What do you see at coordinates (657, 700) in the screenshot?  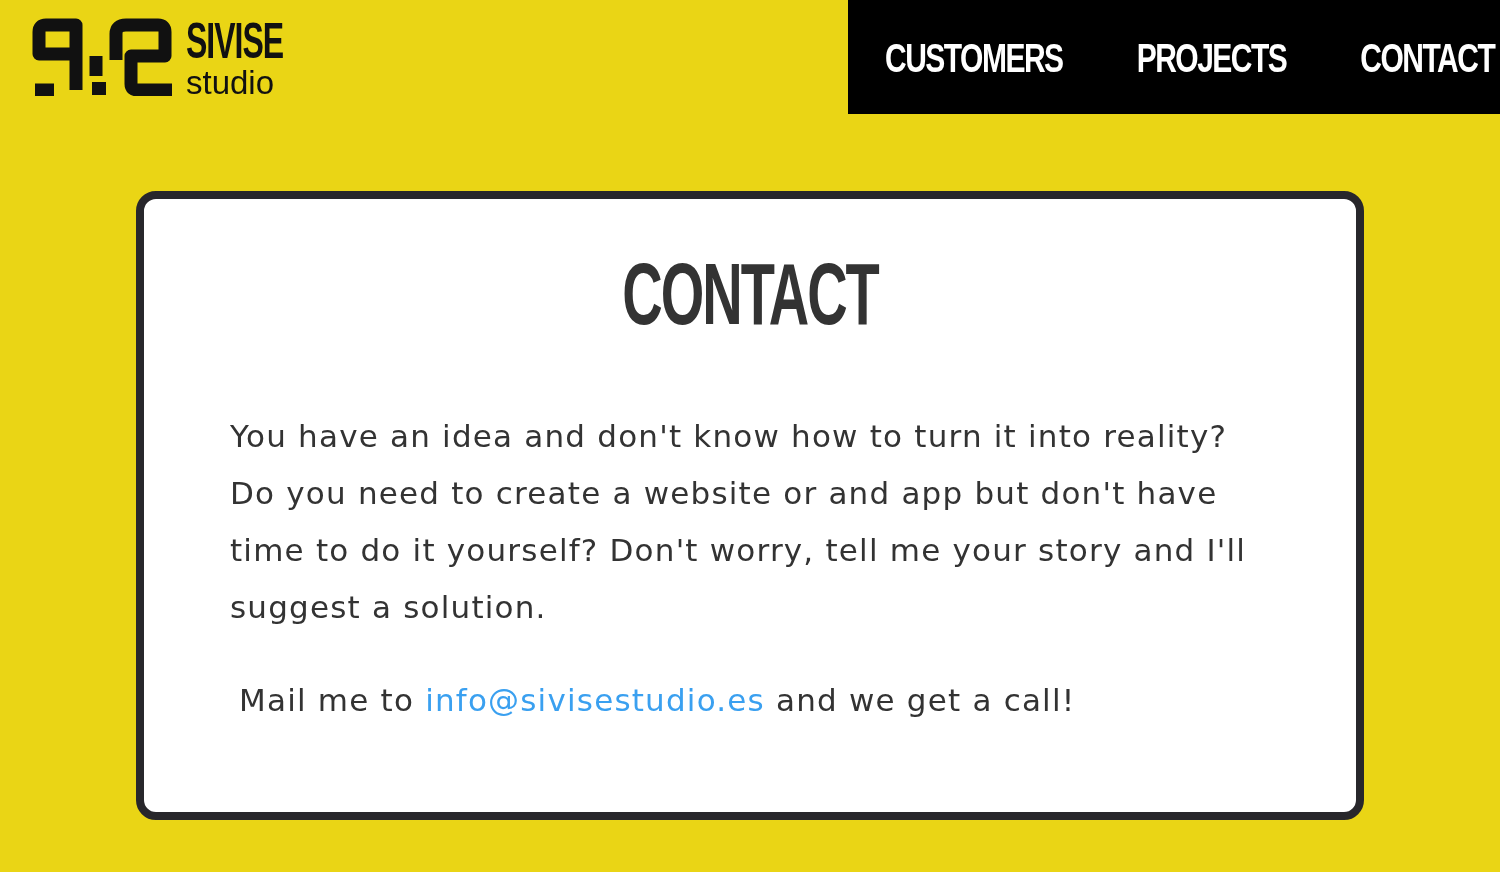 I see `mail-sentence: Mail me to info@sivisestudio.es and we get a call!` at bounding box center [657, 700].